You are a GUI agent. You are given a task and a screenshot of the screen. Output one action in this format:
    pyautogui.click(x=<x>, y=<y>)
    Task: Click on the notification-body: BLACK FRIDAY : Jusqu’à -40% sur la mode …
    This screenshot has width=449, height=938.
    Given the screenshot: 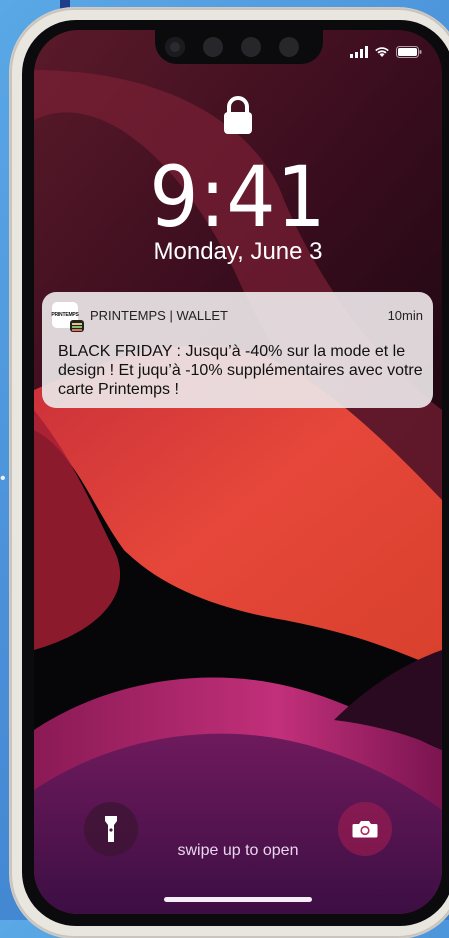 What is the action you would take?
    pyautogui.click(x=240, y=370)
    